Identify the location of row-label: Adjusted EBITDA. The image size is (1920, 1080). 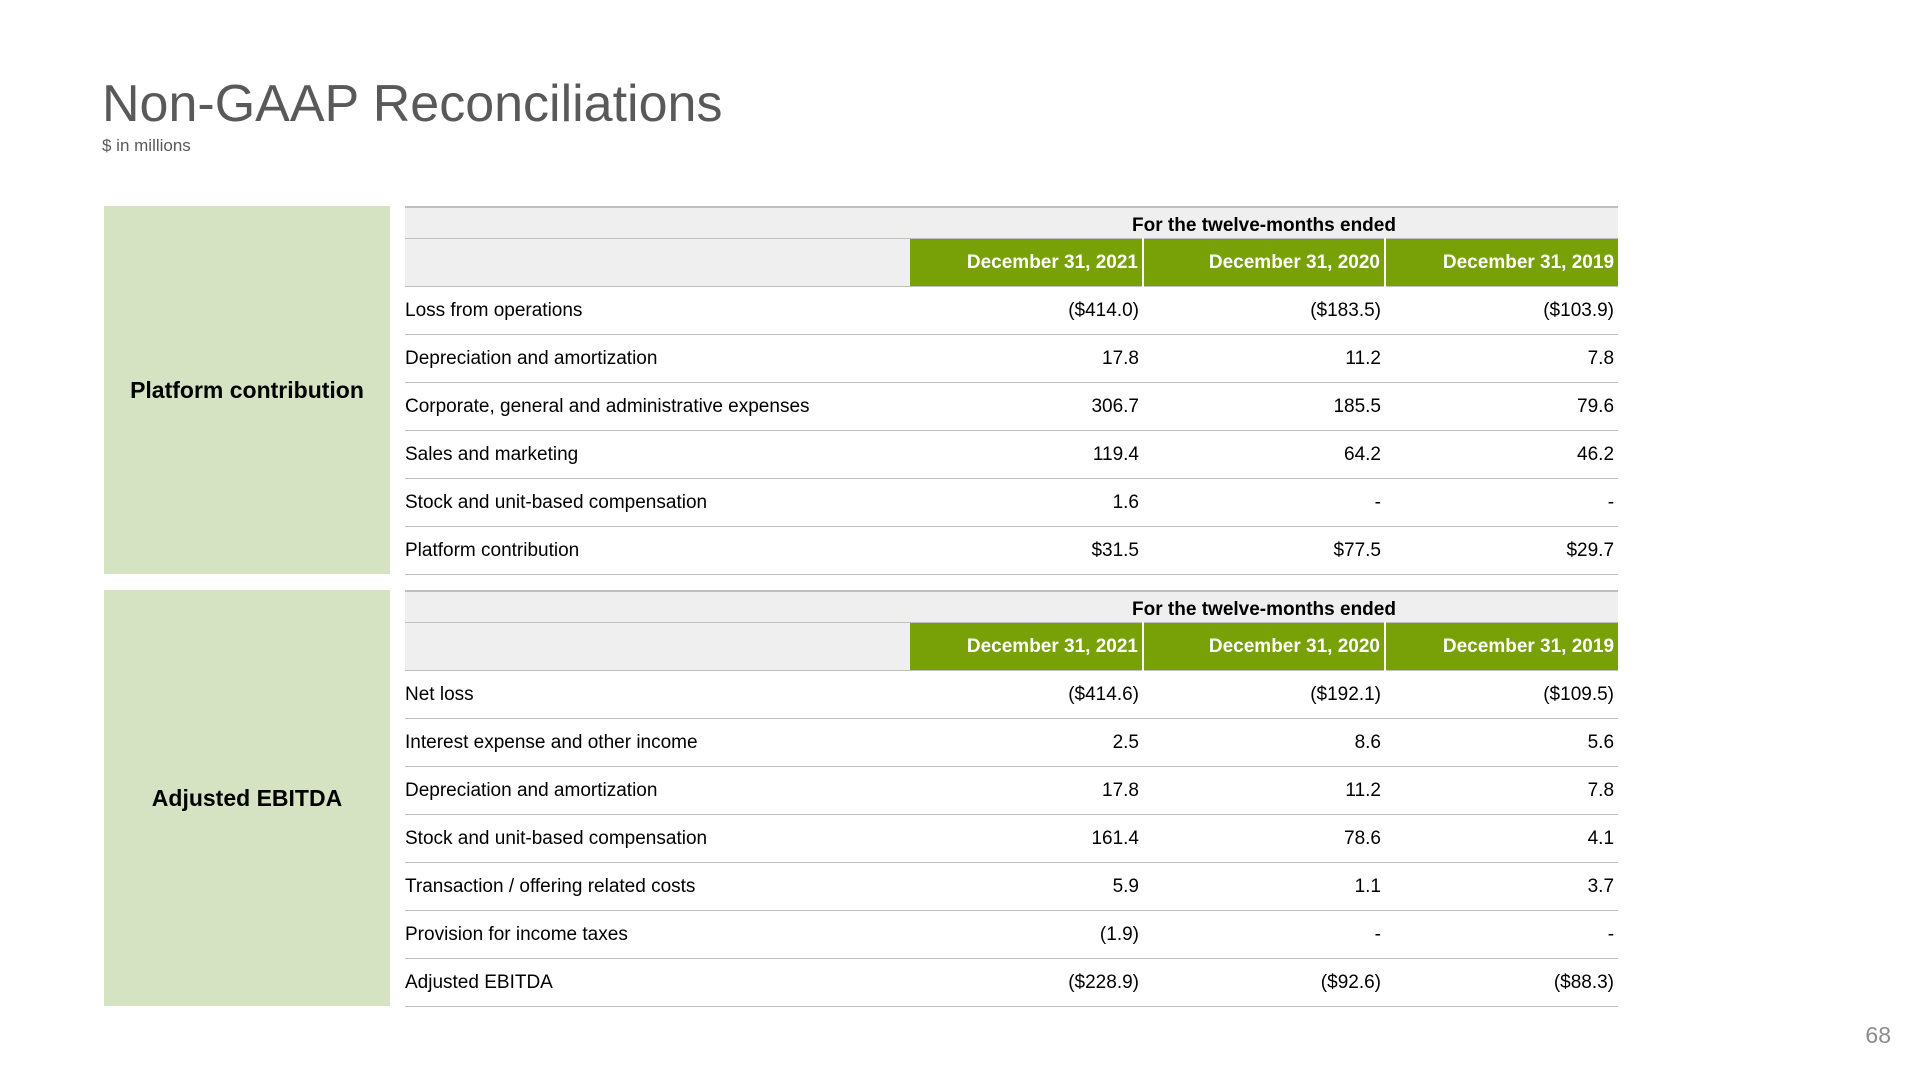
(657, 982).